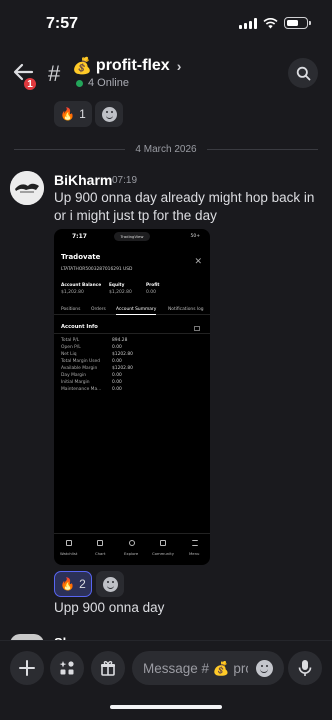  I want to click on reaction-fire: 🔥 2, so click(73, 584).